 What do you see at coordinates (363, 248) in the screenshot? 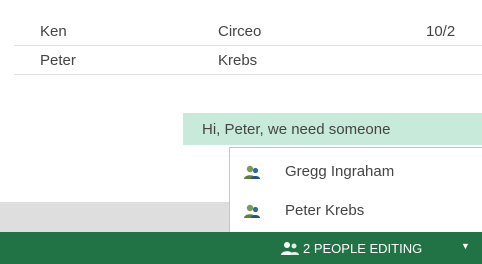
I see `people-editing-label: 2 PEOPLE EDITING` at bounding box center [363, 248].